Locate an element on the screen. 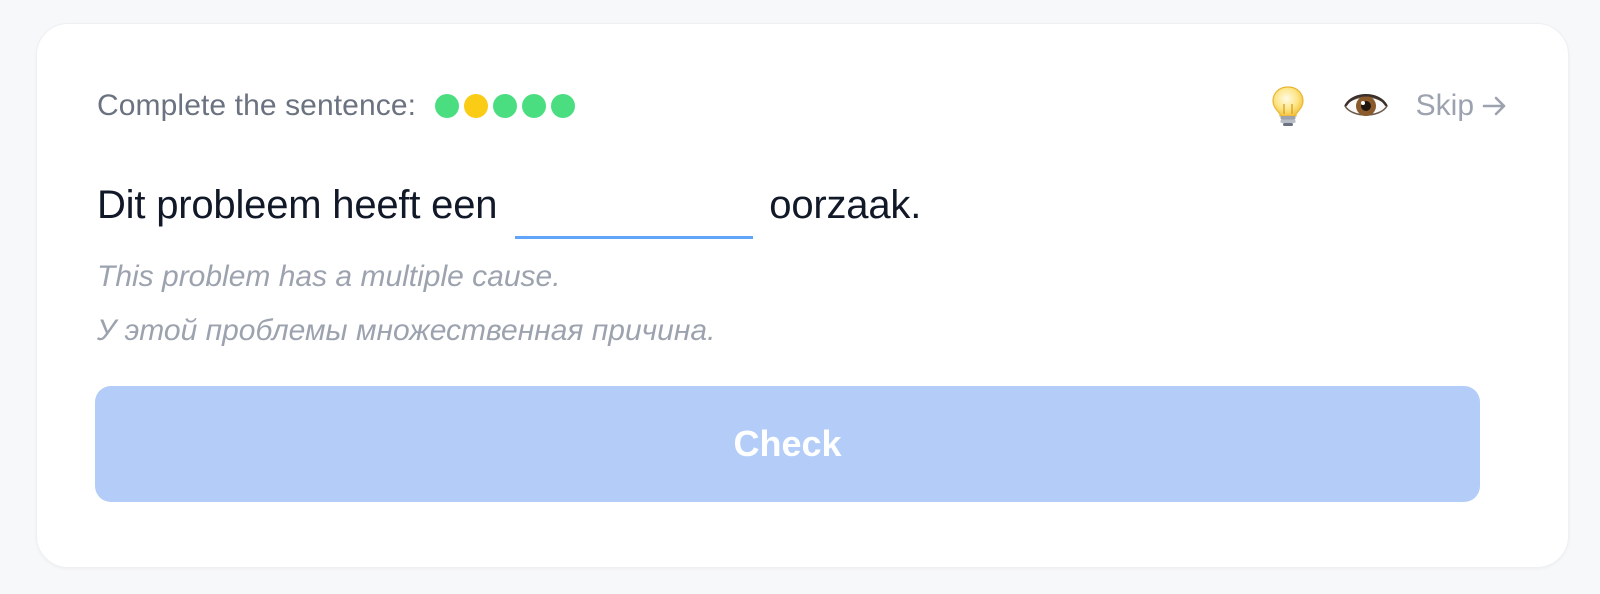  sentence-before: Dit probleem heeft een is located at coordinates (297, 204).